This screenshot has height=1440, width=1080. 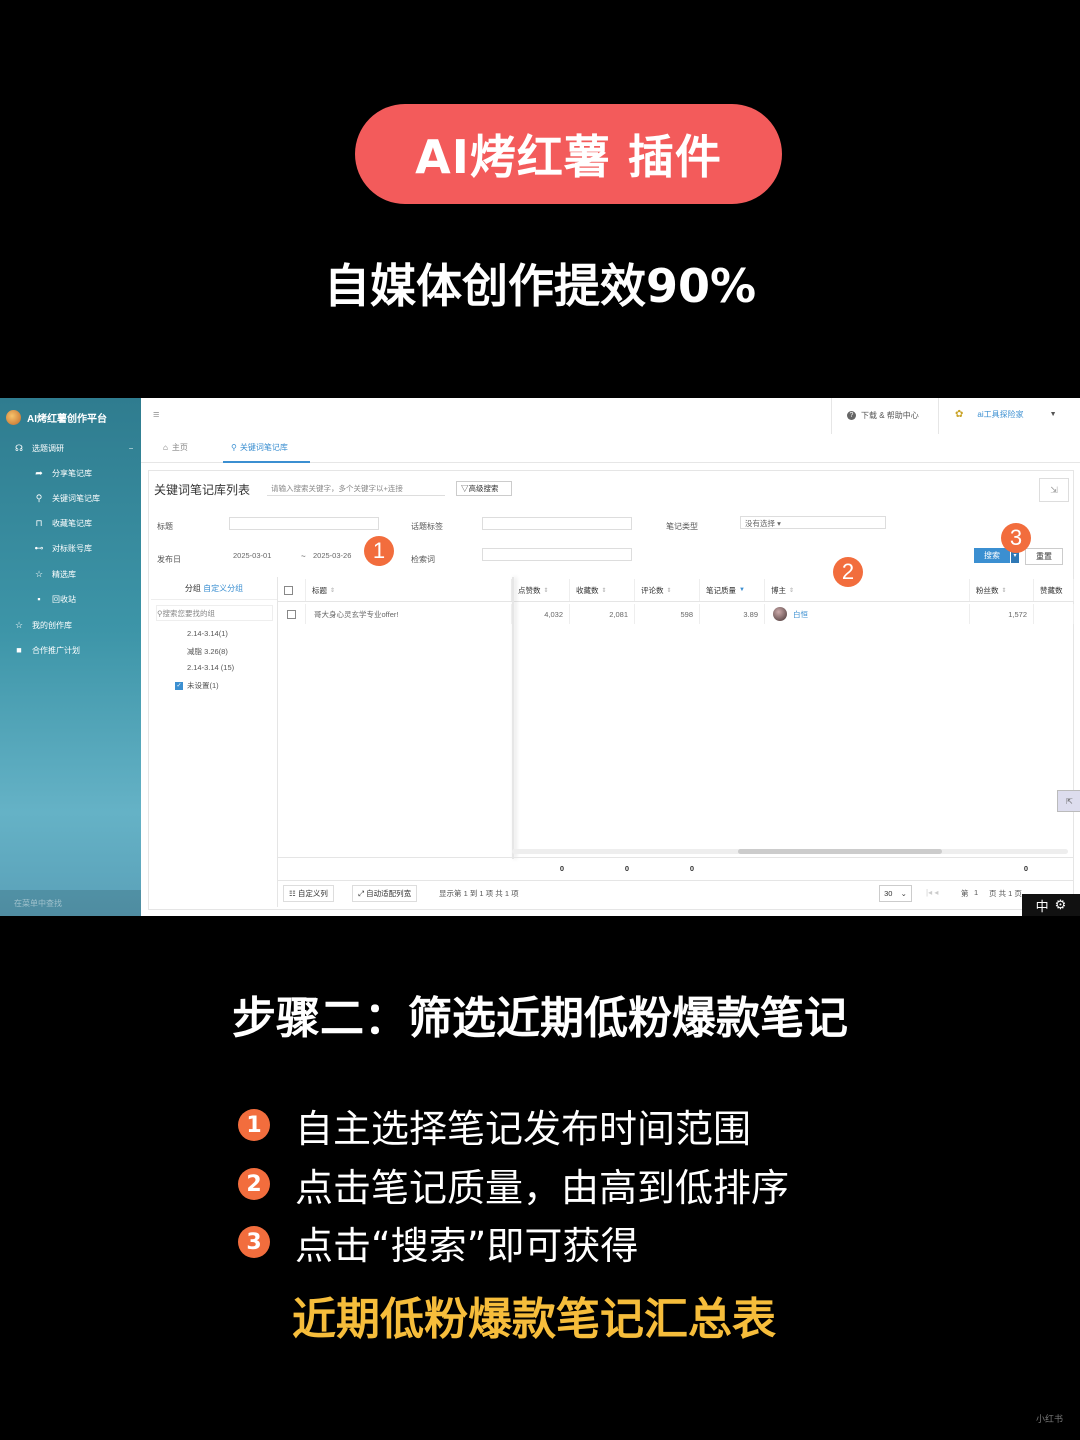 I want to click on group-item: 2.14-3.14(1), so click(x=201, y=633).